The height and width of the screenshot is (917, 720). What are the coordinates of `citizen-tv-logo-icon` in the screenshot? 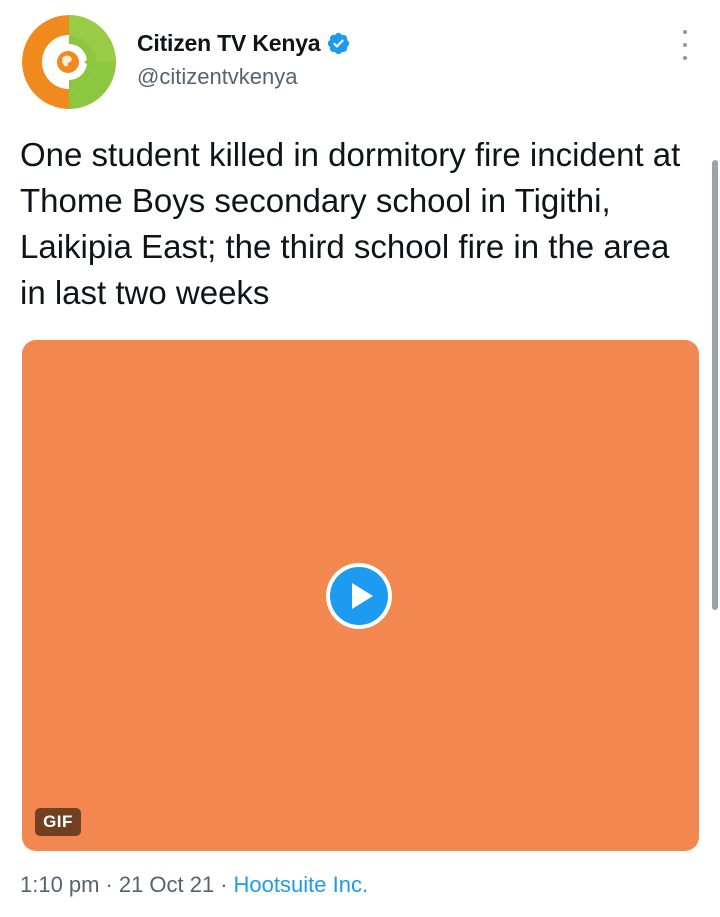 It's located at (69, 62).